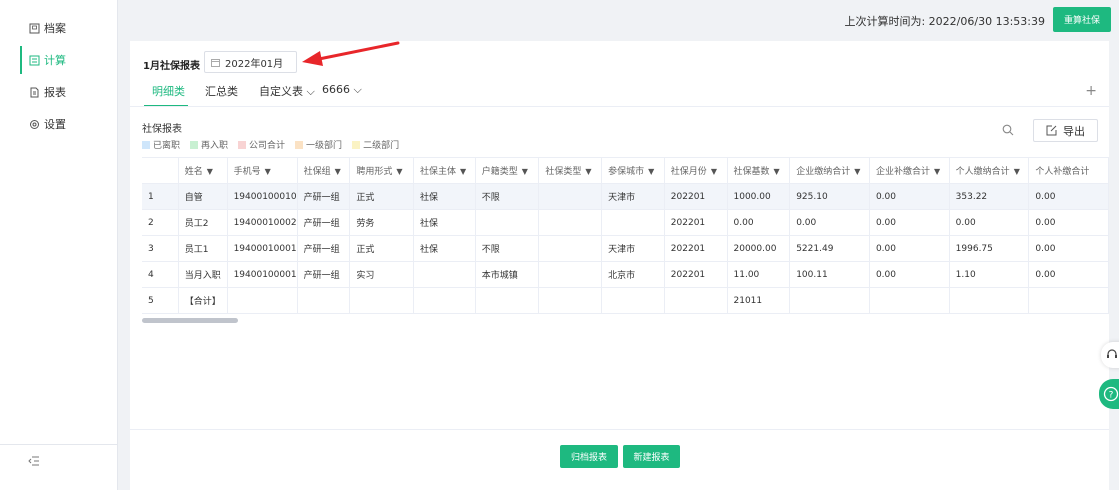  I want to click on sidebar-item-label: 报表, so click(55, 92).